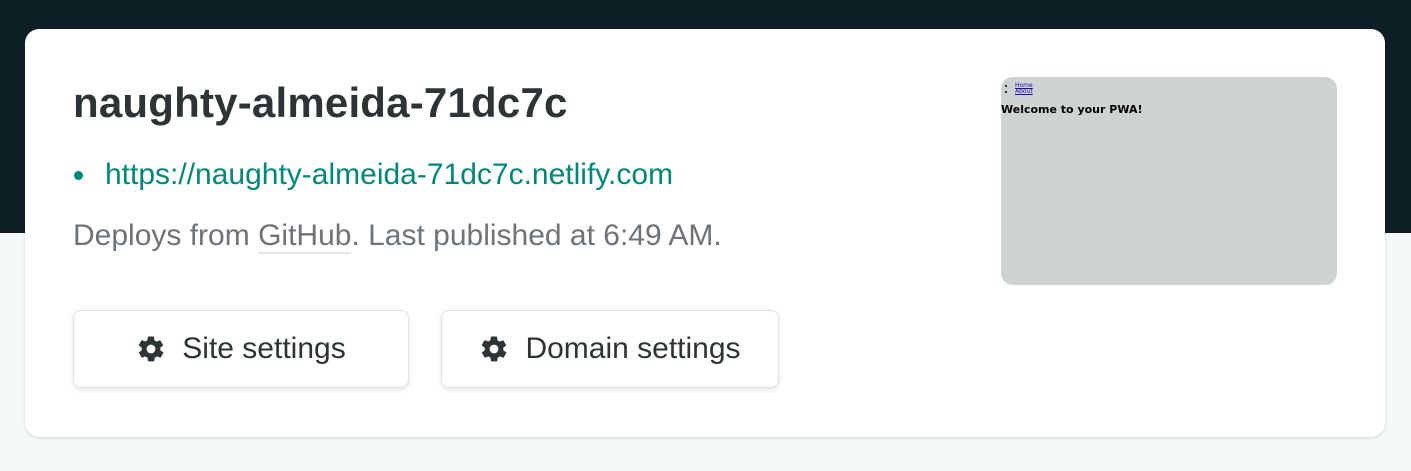 The width and height of the screenshot is (1411, 471). I want to click on domain-settings-label: Domain settings, so click(633, 348).